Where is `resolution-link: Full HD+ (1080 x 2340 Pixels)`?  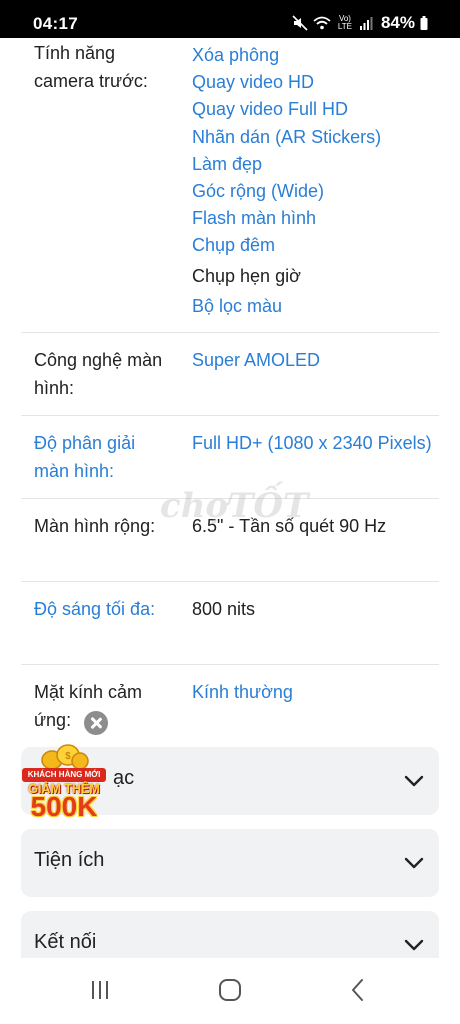
resolution-link: Full HD+ (1080 x 2340 Pixels) is located at coordinates (312, 443).